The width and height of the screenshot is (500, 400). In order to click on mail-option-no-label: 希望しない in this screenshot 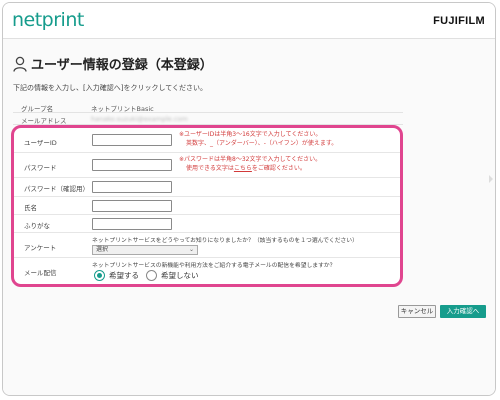, I will do `click(180, 275)`.